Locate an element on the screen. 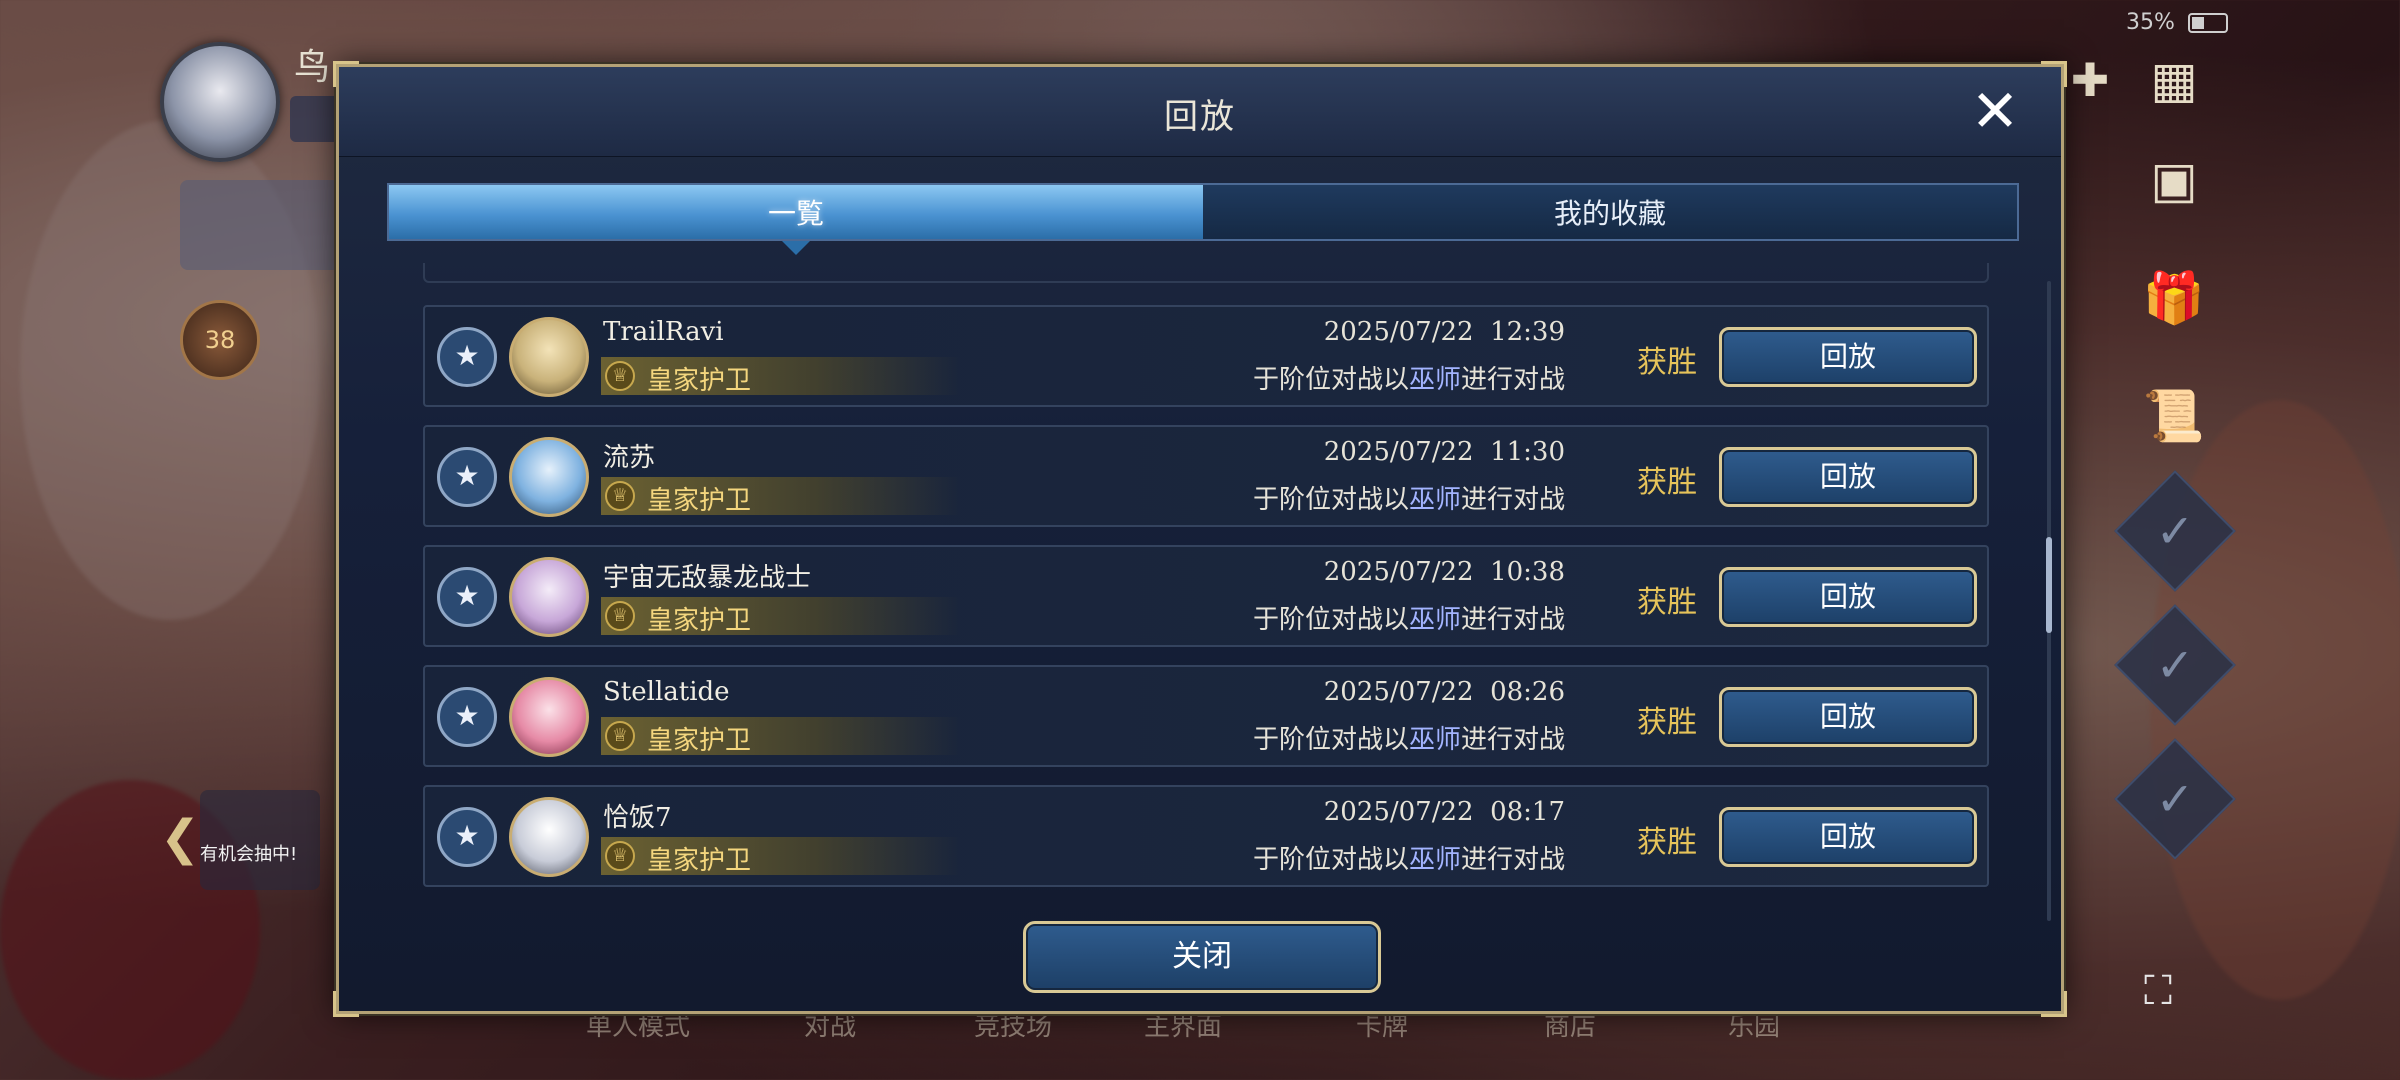 The height and width of the screenshot is (1080, 2400). grid-menu-icon: ▦ is located at coordinates (2174, 80).